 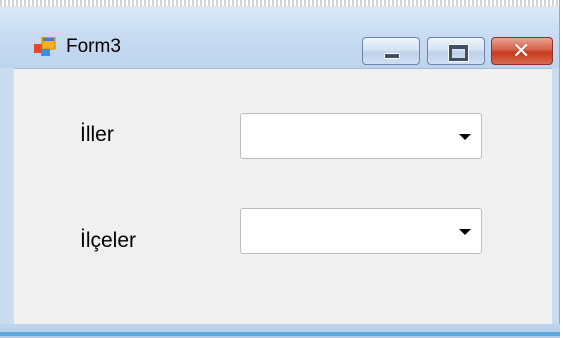 What do you see at coordinates (361, 136) in the screenshot?
I see `iller-combobox` at bounding box center [361, 136].